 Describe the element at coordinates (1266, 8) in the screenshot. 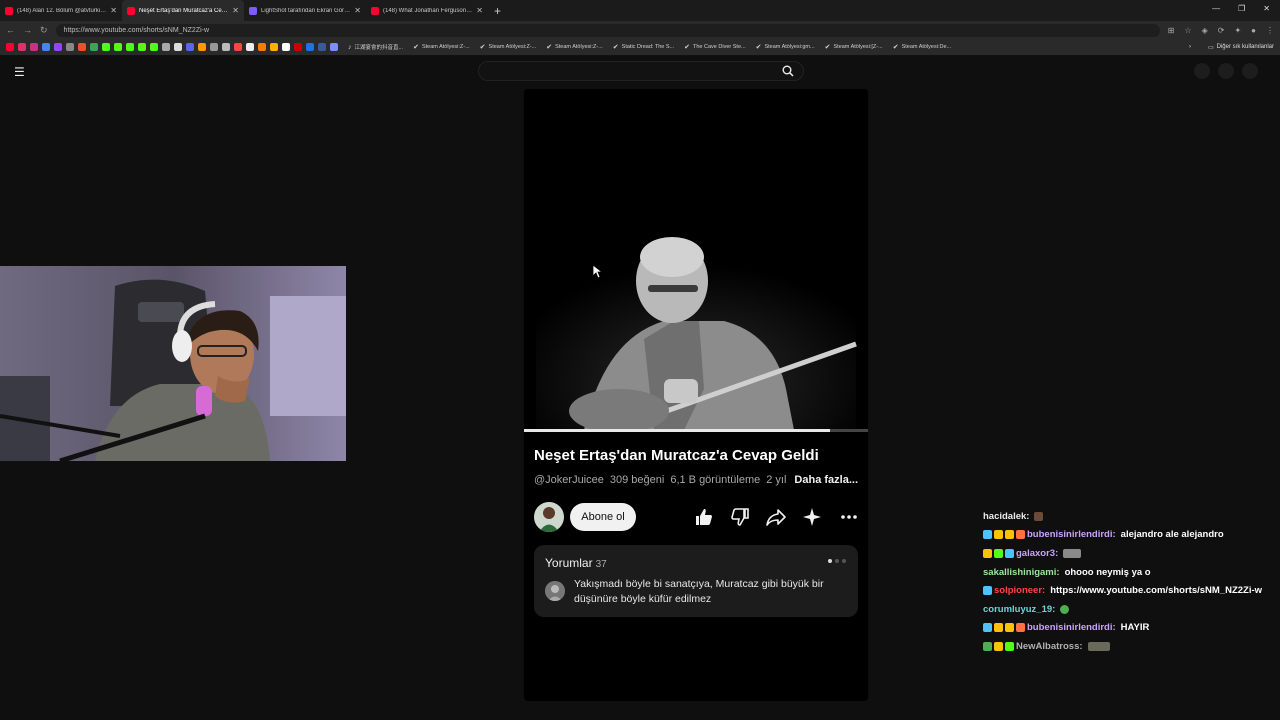

I see `close-window-icon: ✕` at that location.